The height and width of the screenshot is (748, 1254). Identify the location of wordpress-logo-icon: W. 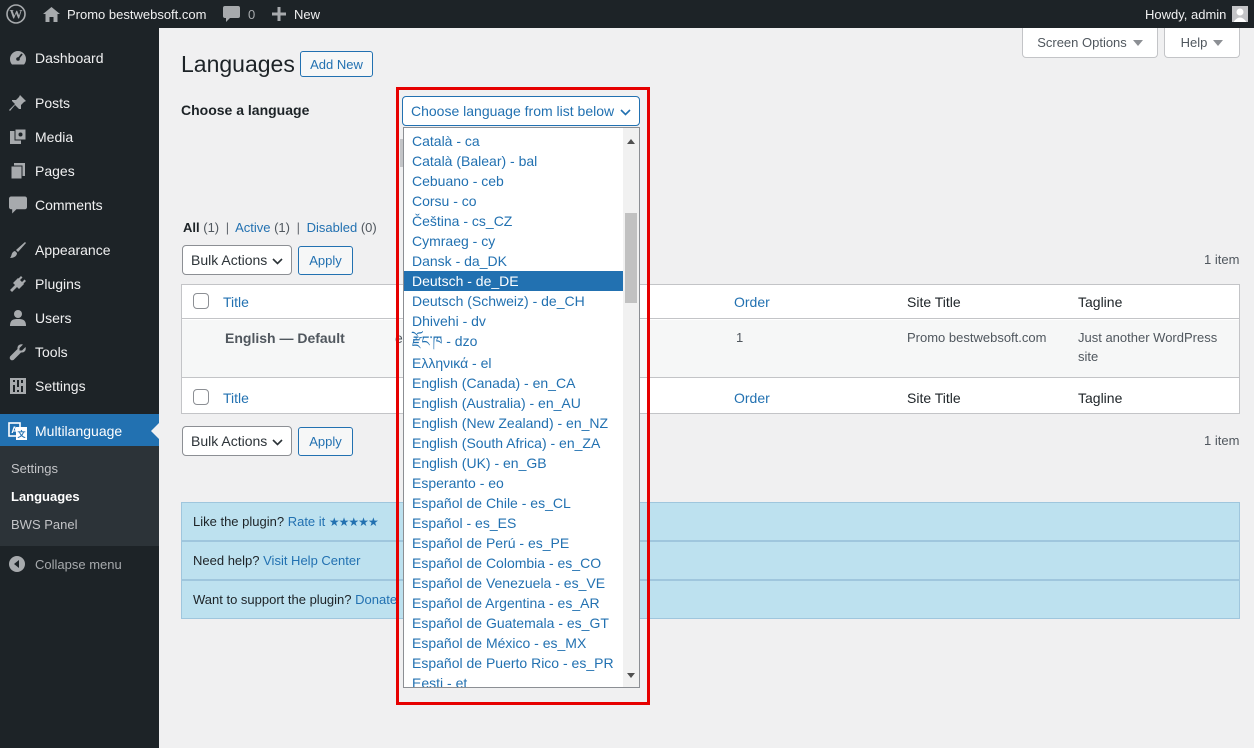
(16, 14).